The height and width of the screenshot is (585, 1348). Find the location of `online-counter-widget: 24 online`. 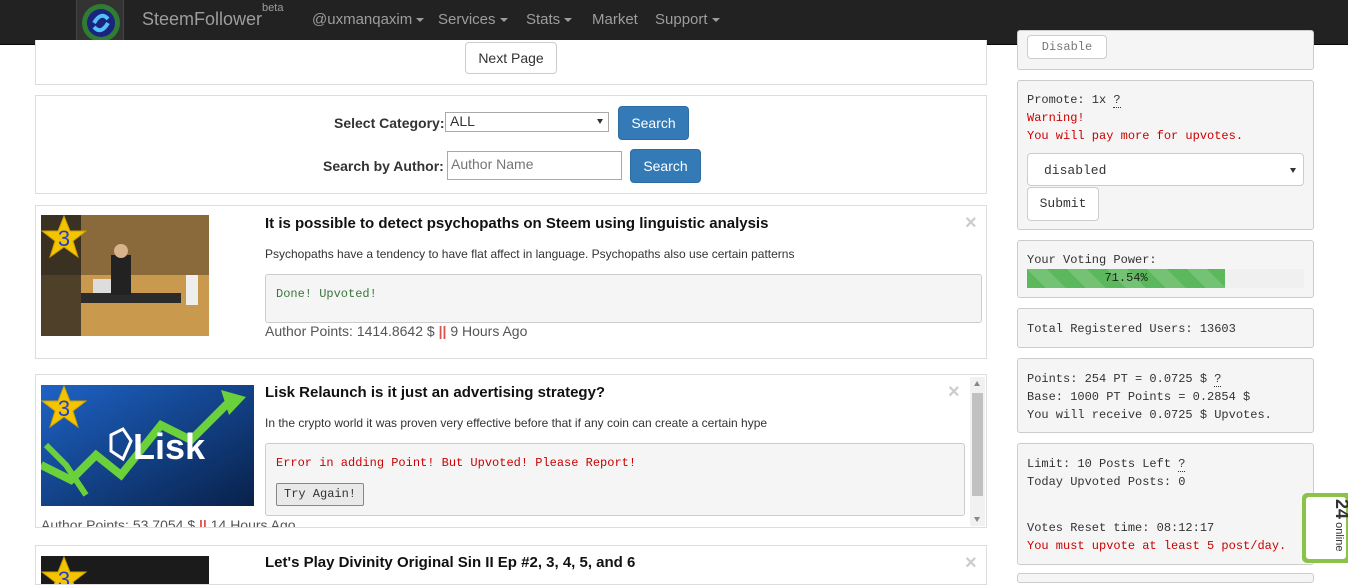

online-counter-widget: 24 online is located at coordinates (1325, 528).